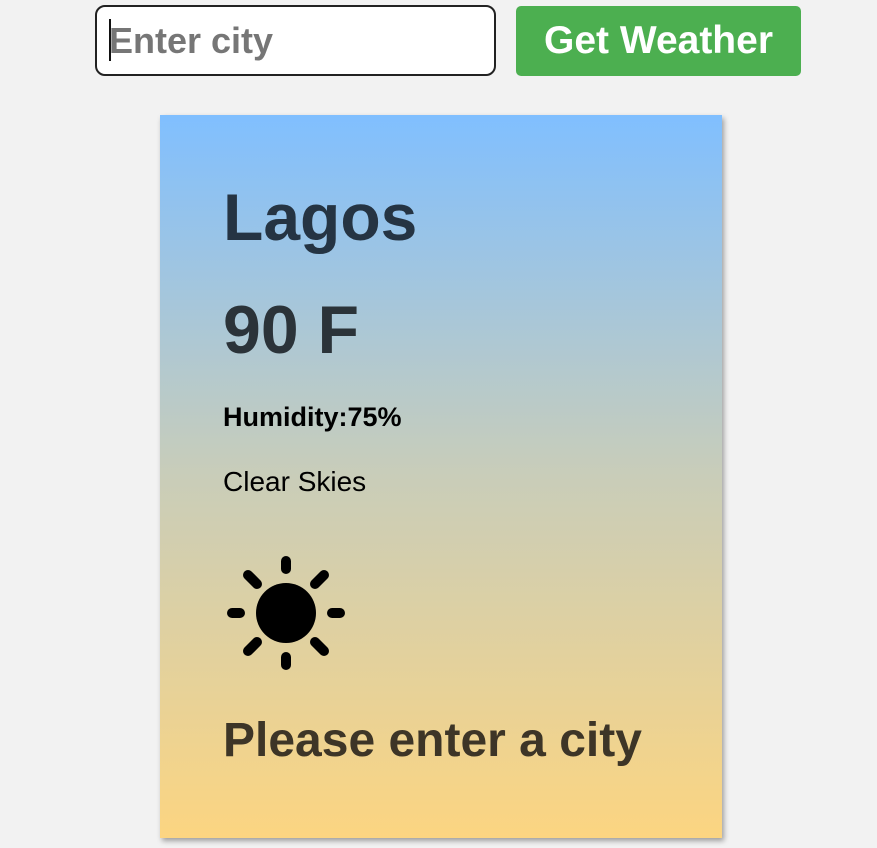 The height and width of the screenshot is (848, 877). I want to click on get-weather-button: Get Weather, so click(658, 41).